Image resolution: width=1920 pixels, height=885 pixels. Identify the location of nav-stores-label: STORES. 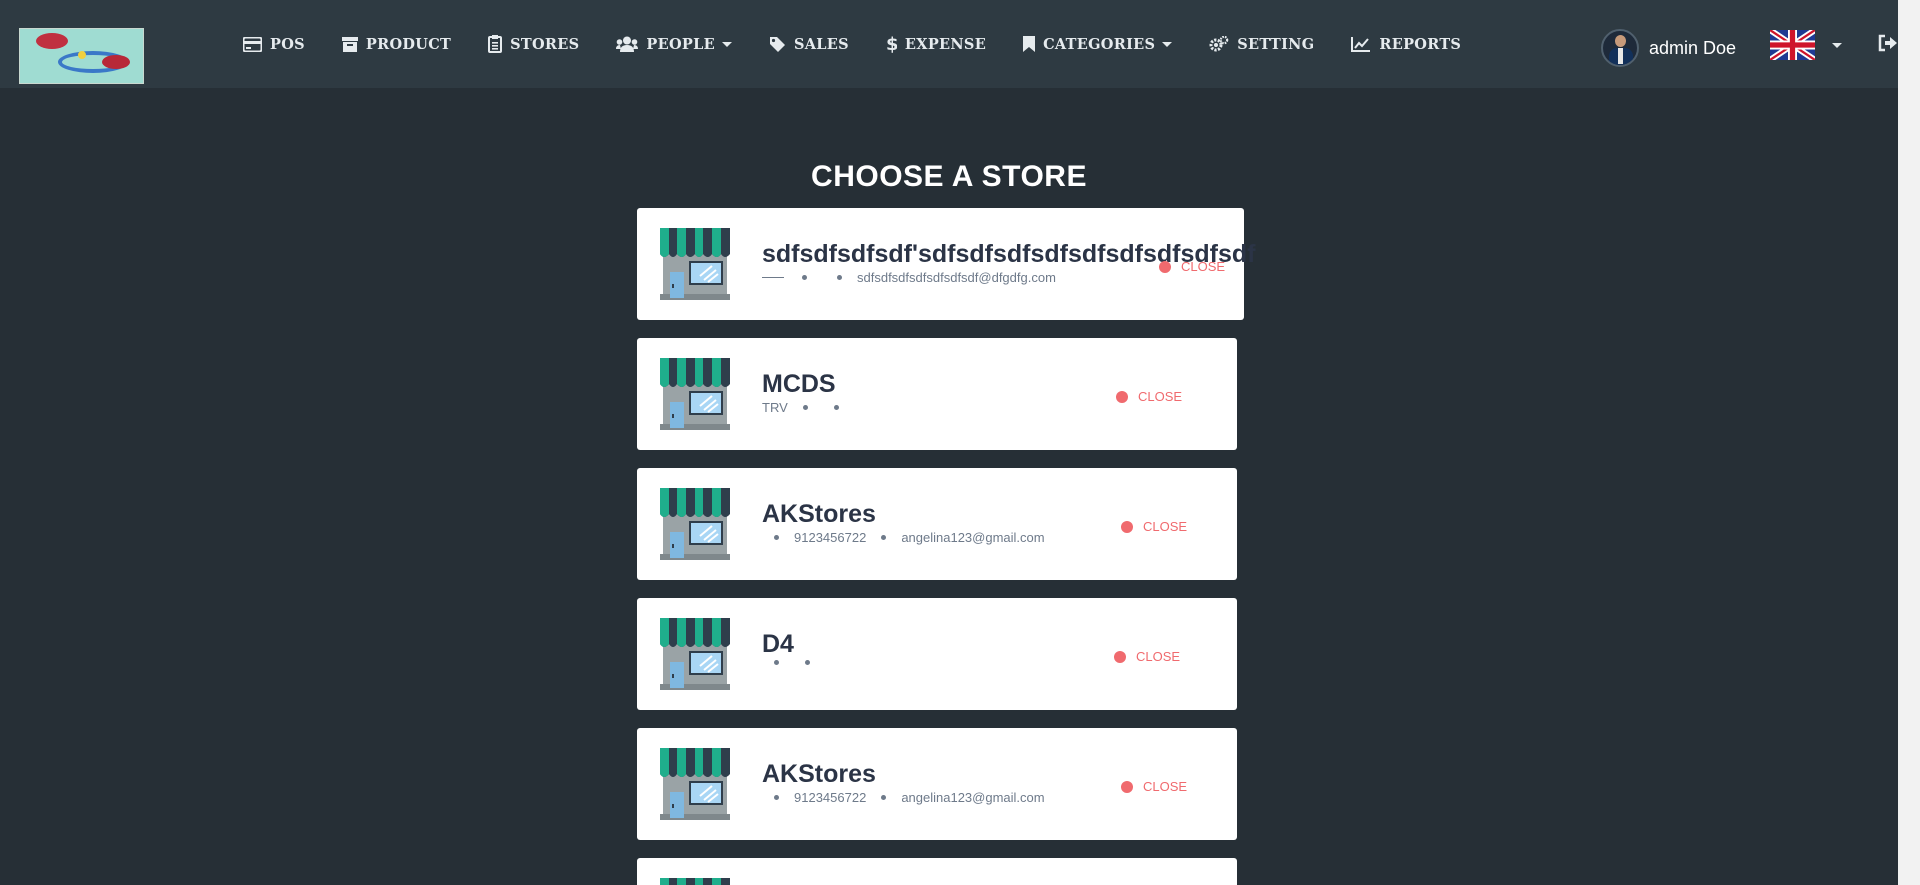
(545, 44).